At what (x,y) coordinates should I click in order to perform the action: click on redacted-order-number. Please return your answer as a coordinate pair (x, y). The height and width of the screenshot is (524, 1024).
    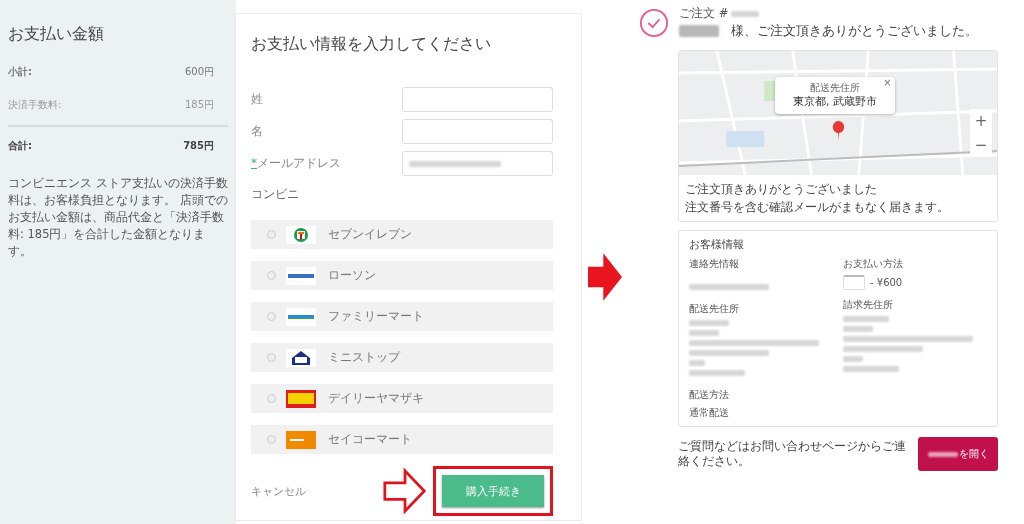
    Looking at the image, I should click on (745, 13).